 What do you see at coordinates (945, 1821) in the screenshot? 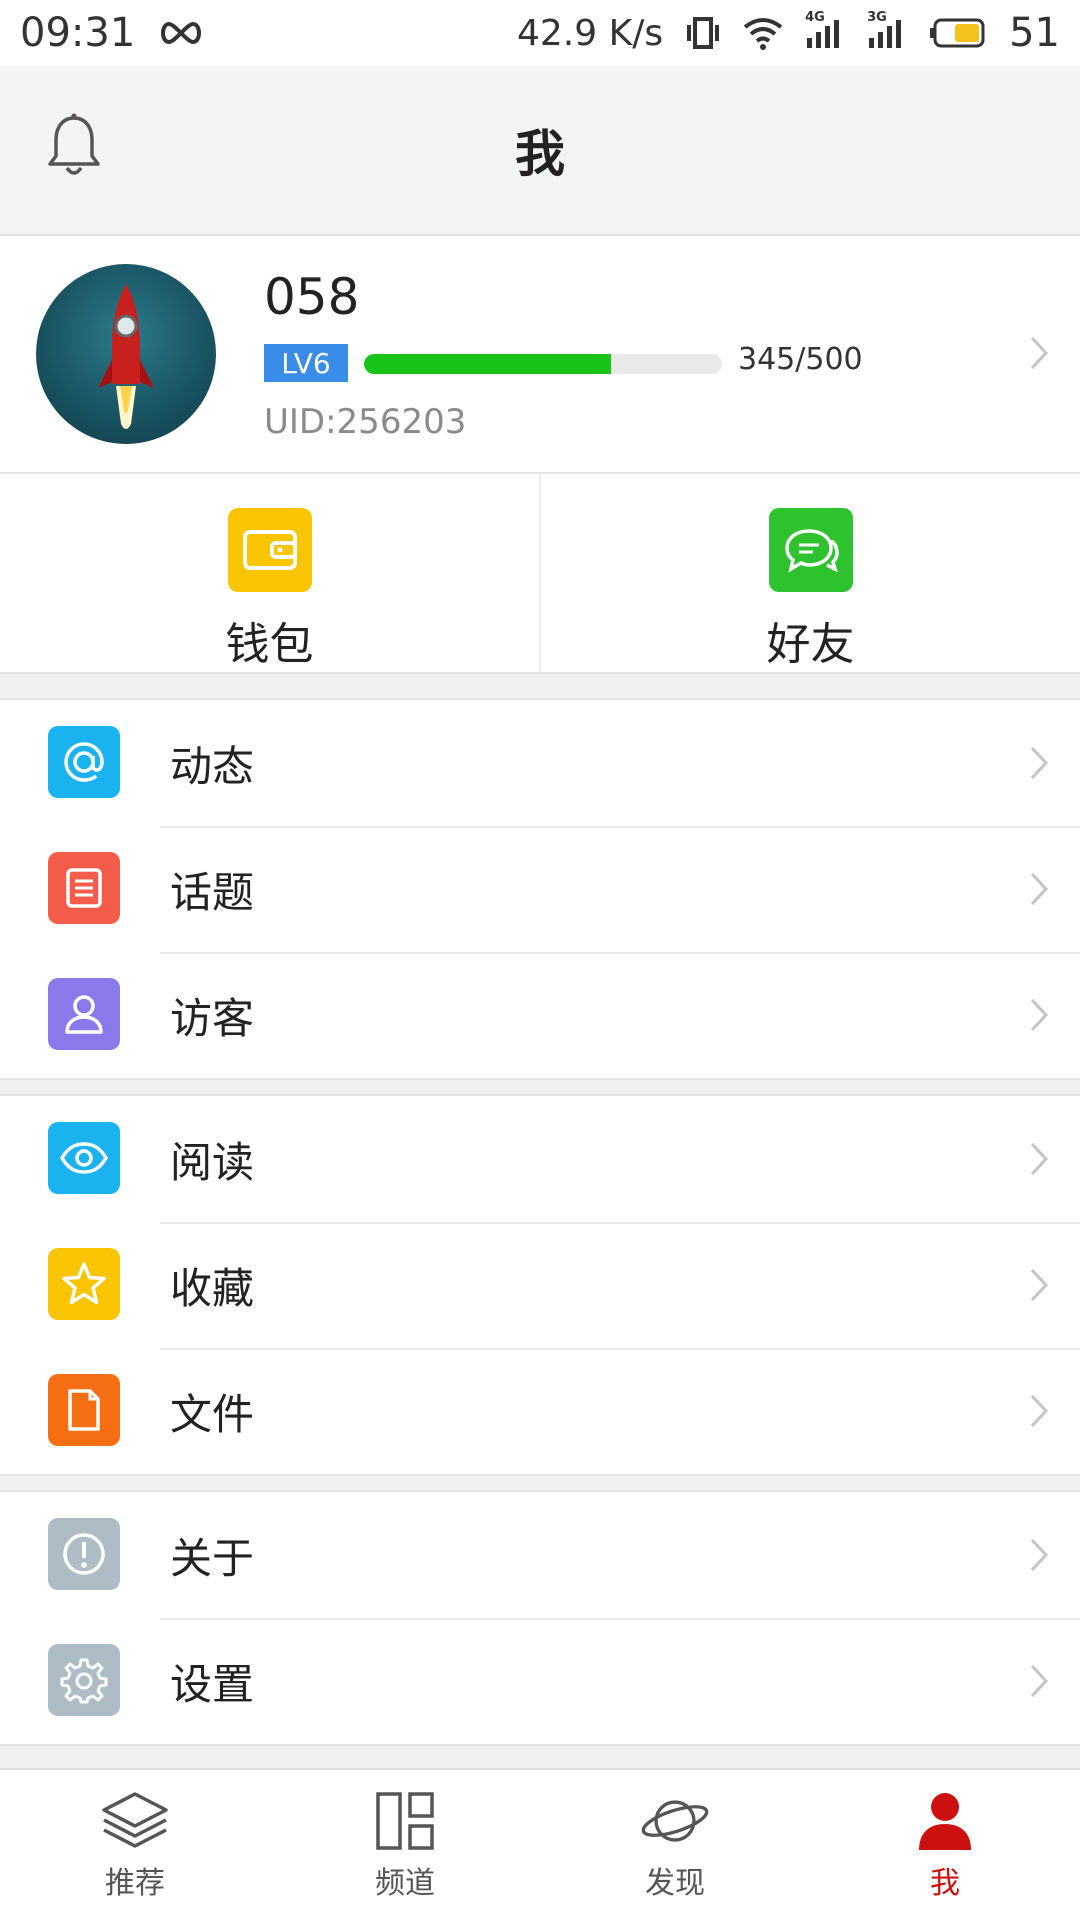
I see `user-icon` at bounding box center [945, 1821].